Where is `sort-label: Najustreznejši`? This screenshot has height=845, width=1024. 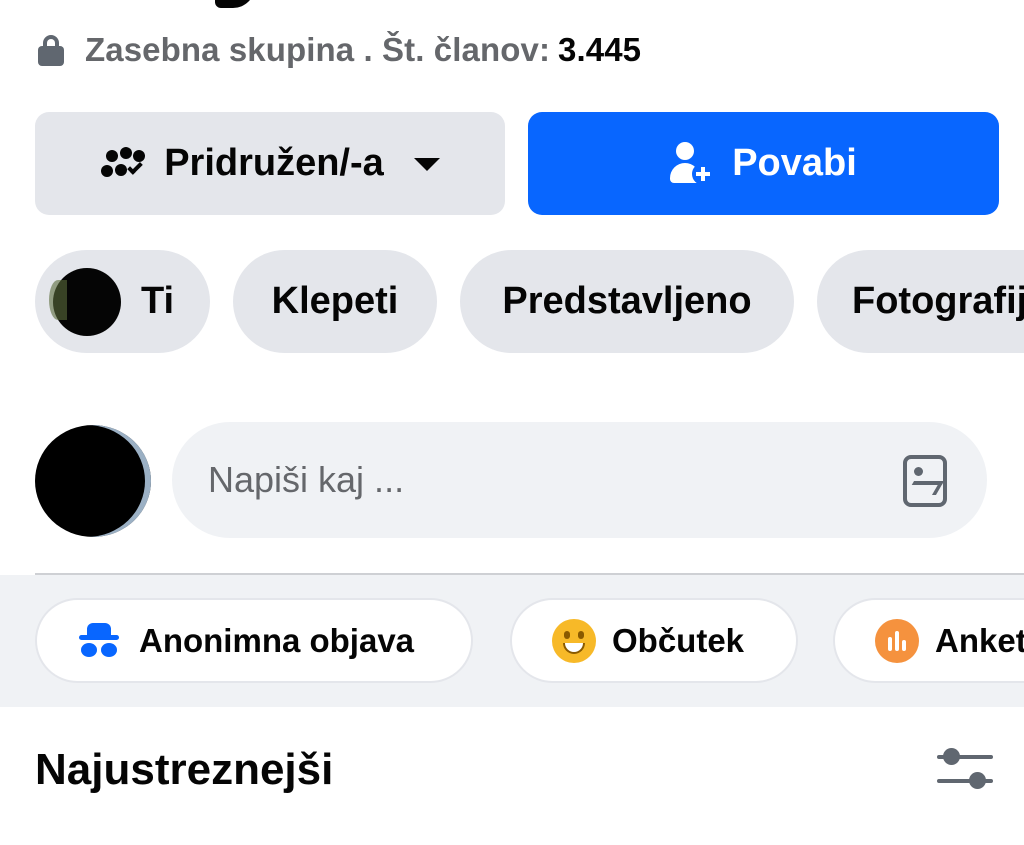
sort-label: Najustreznejši is located at coordinates (184, 769).